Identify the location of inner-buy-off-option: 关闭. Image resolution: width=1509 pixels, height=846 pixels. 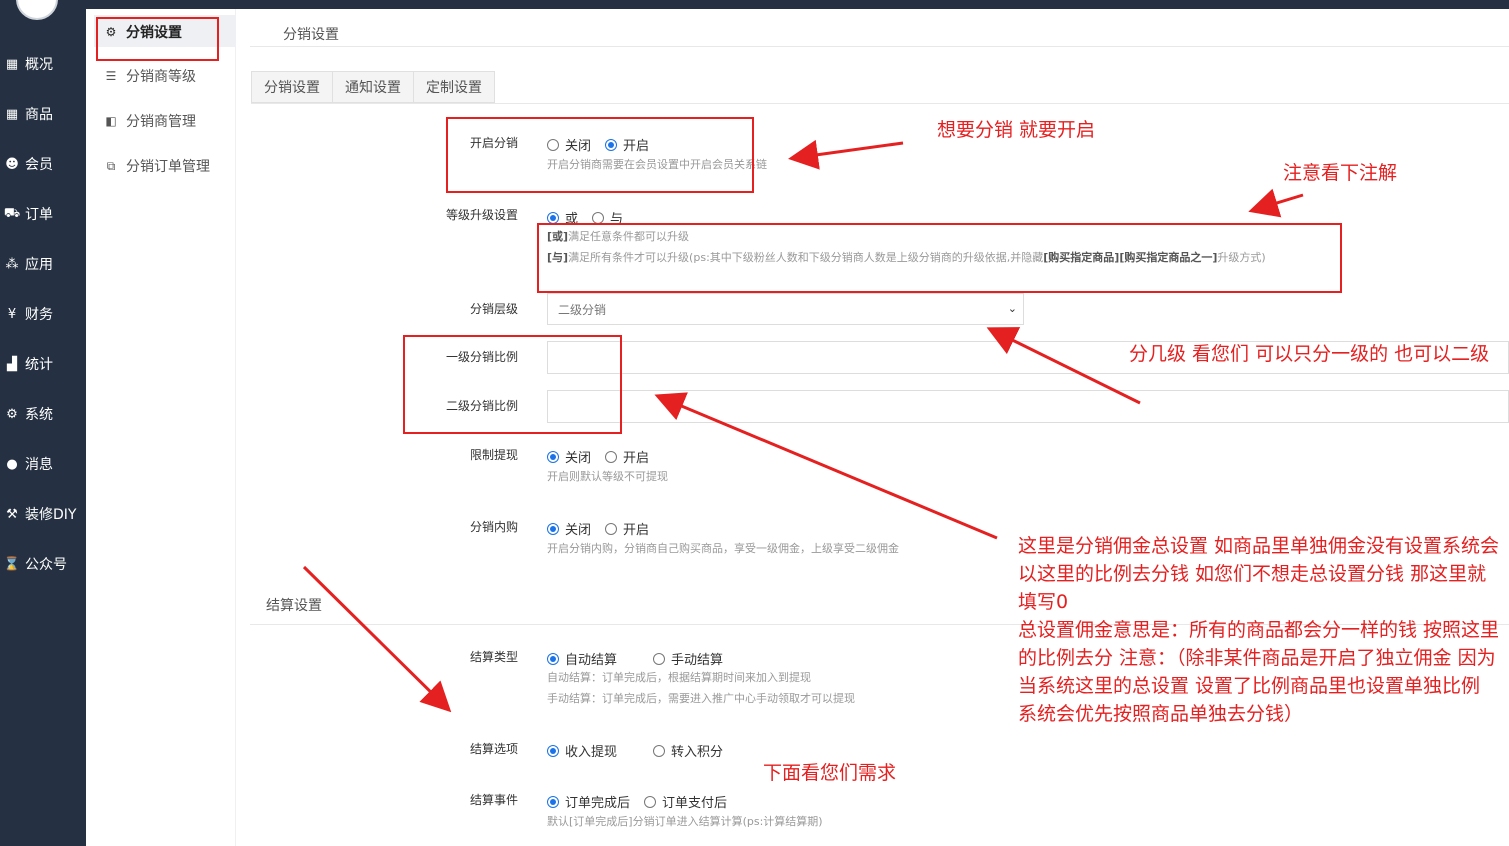
(569, 528).